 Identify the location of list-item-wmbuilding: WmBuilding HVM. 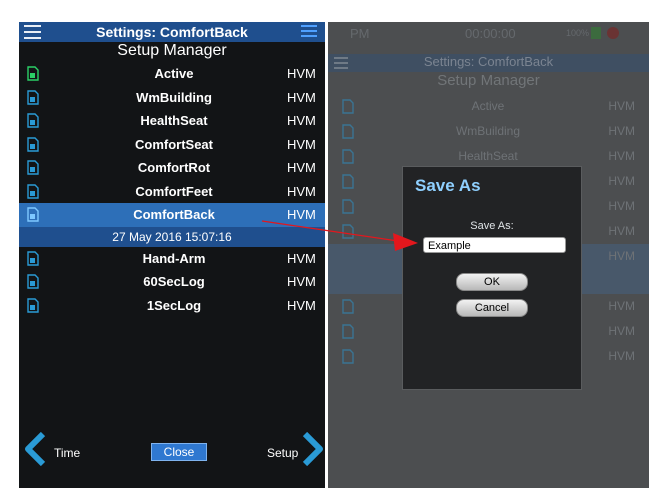
(172, 98).